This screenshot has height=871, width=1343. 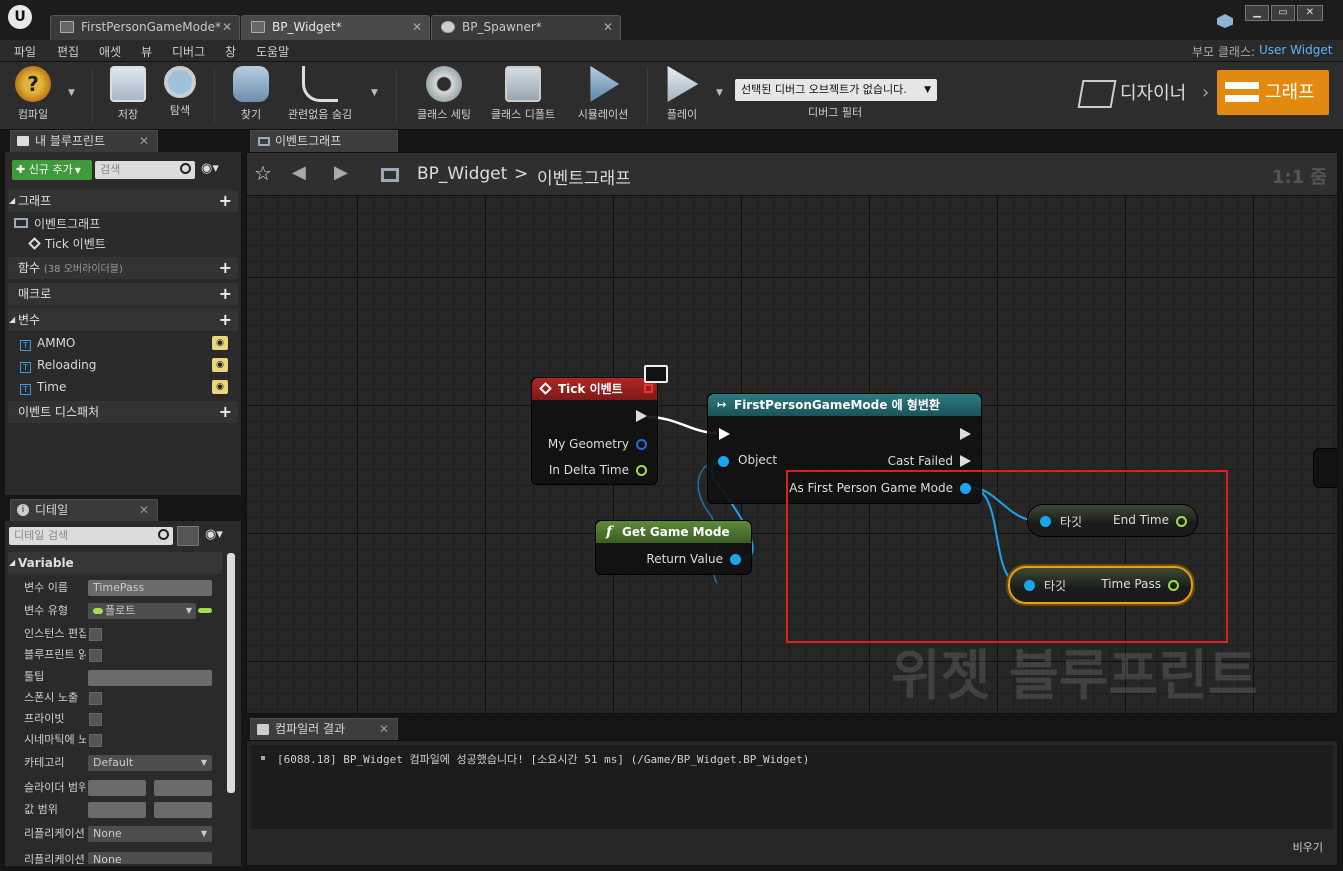 I want to click on menu-help: 도움말, so click(x=272, y=51).